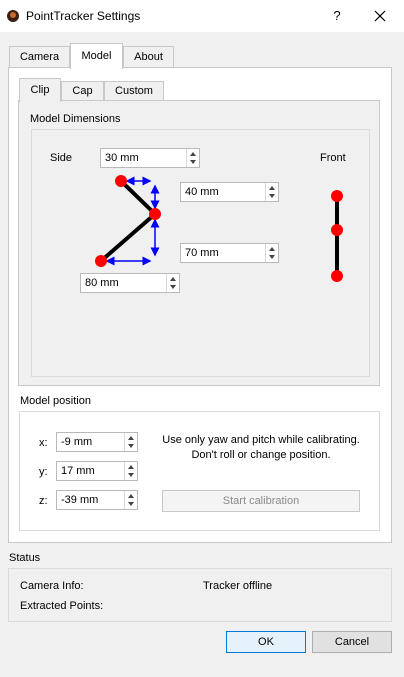 Image resolution: width=404 pixels, height=677 pixels. I want to click on camera-info-label: Camera Info:, so click(52, 586).